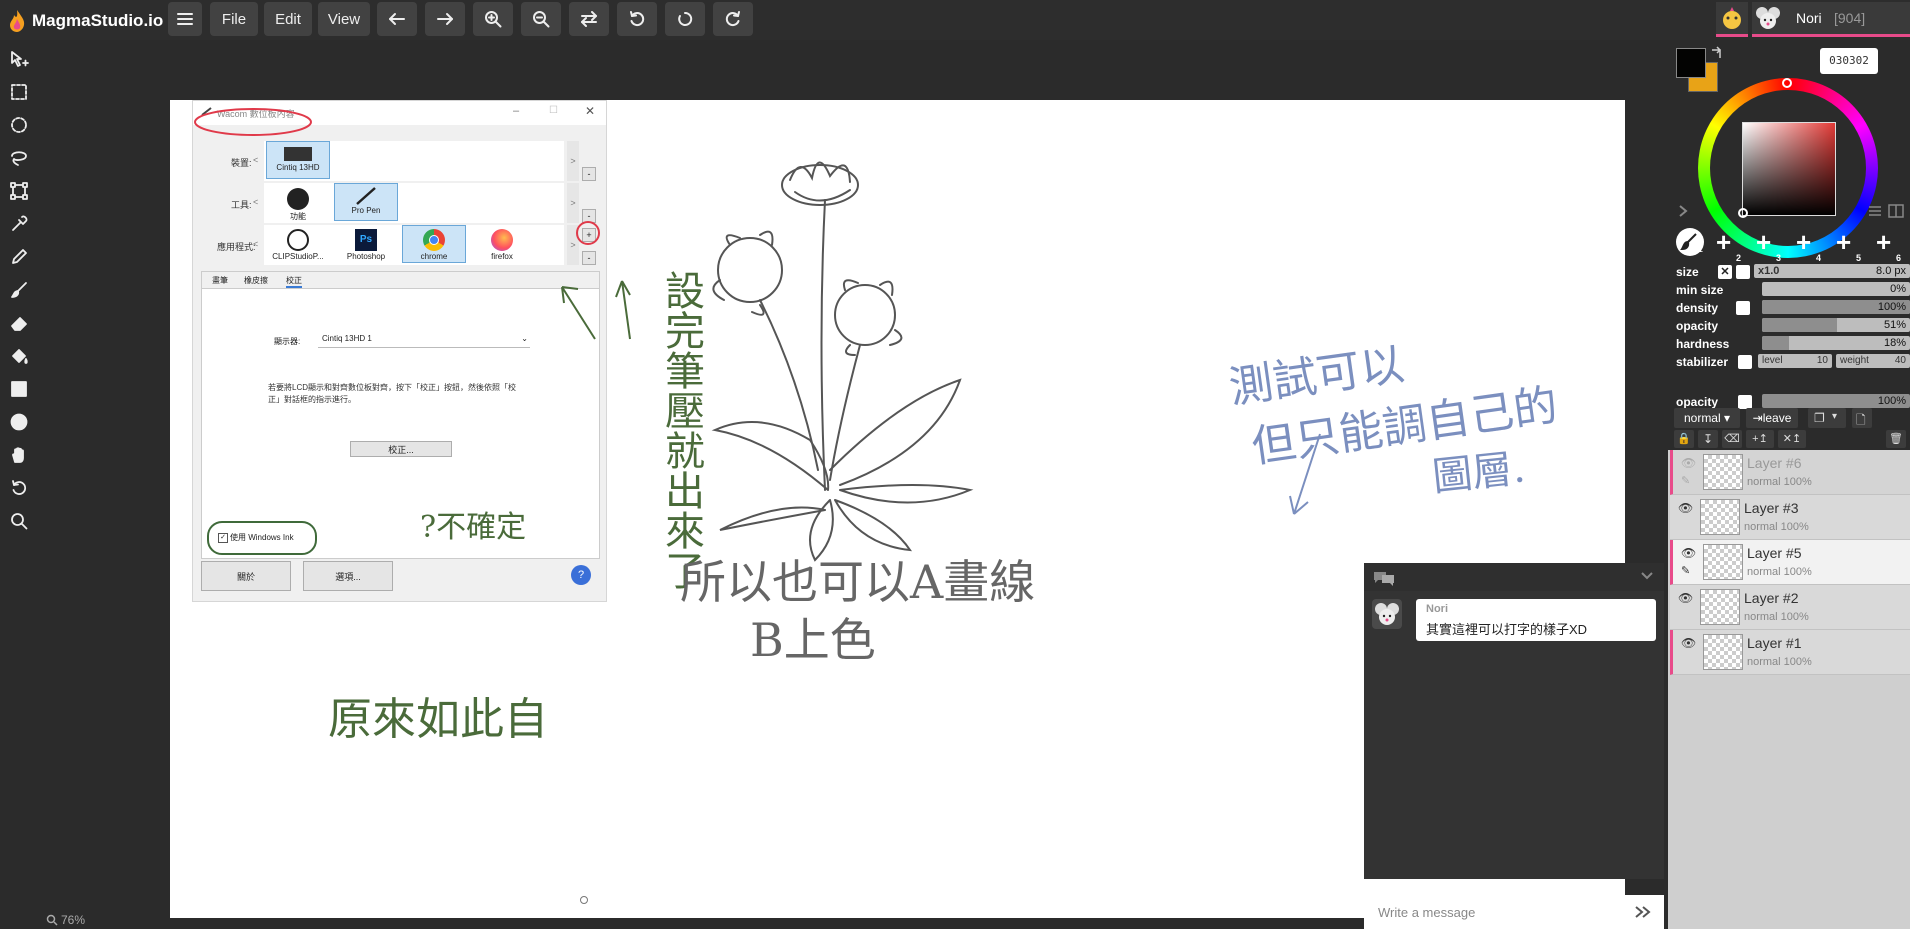 The image size is (1910, 929). I want to click on chat-input: Write a message, so click(1514, 912).